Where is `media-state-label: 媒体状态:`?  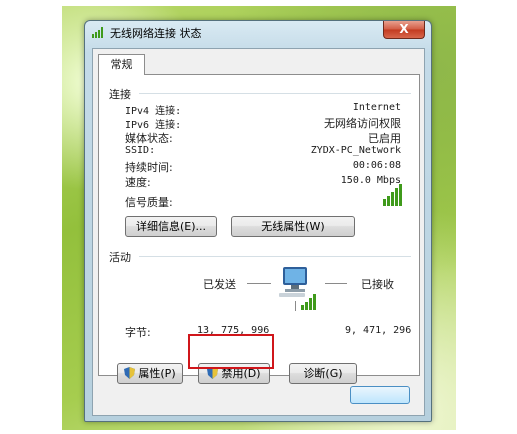
media-state-label: 媒体状态: is located at coordinates (149, 138).